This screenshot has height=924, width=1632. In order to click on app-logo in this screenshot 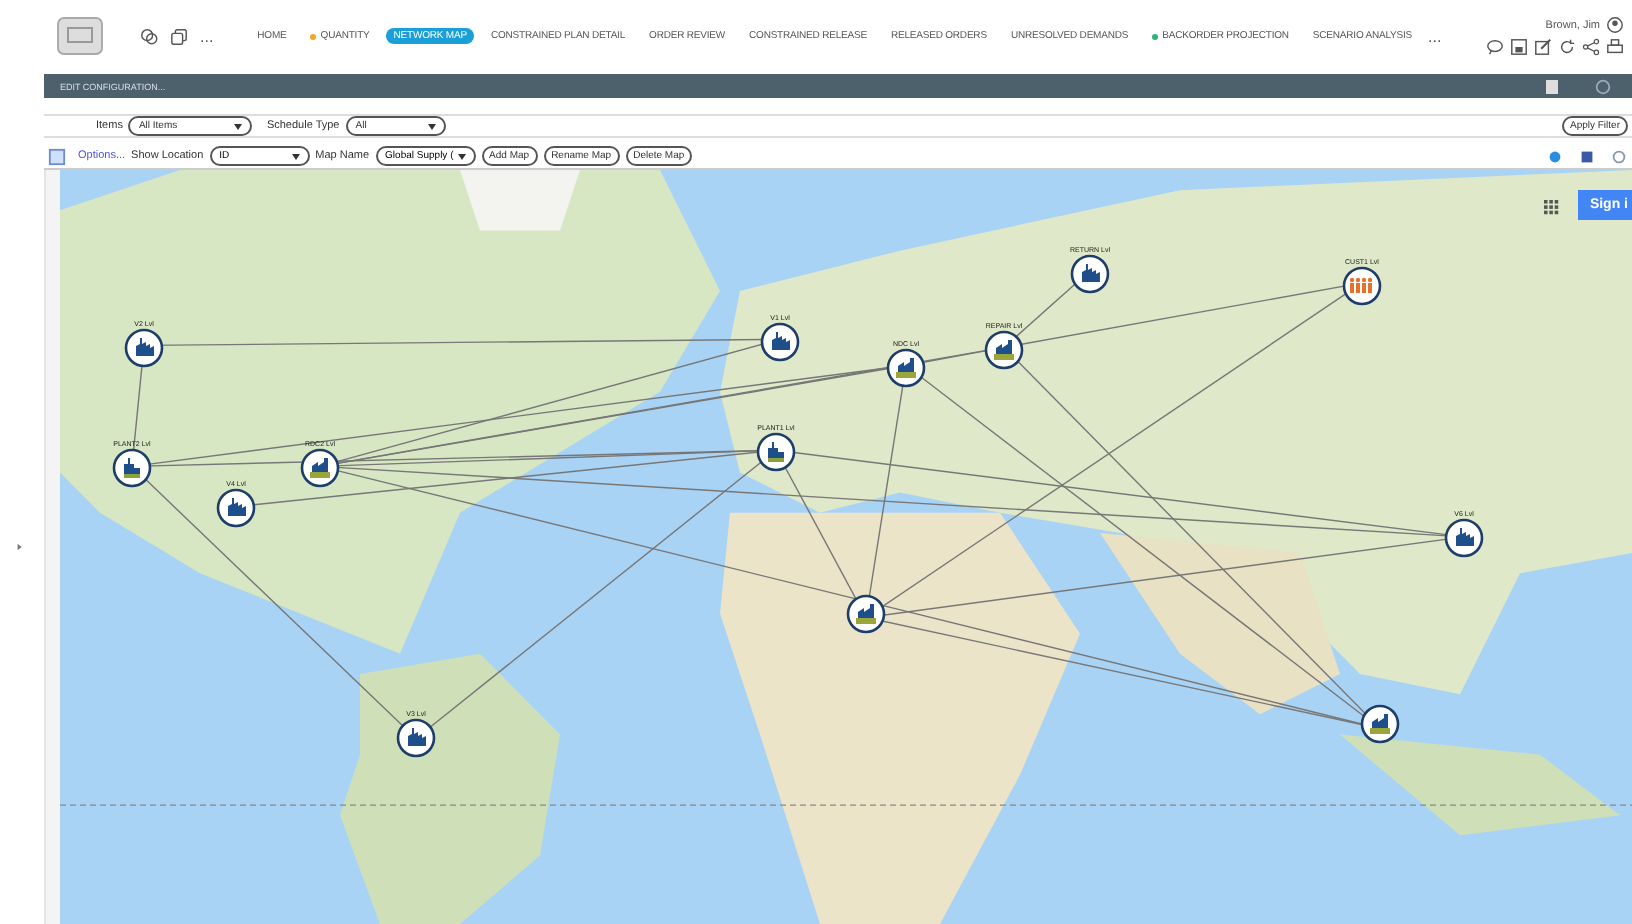, I will do `click(80, 36)`.